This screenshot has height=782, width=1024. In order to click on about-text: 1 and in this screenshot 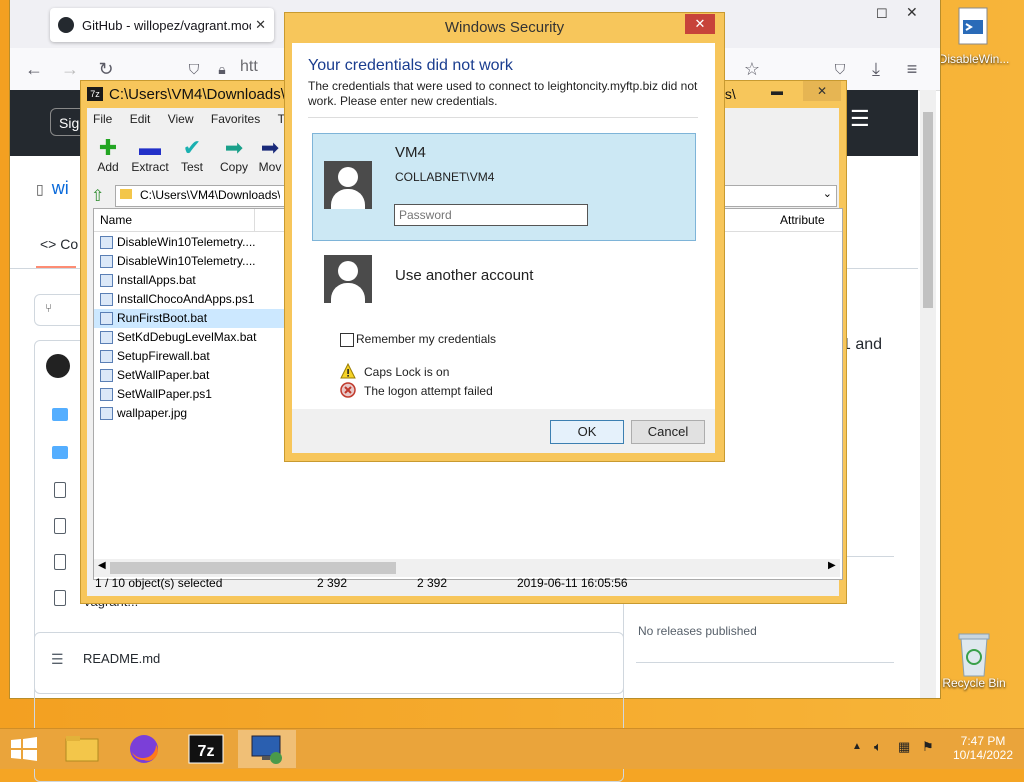, I will do `click(862, 344)`.